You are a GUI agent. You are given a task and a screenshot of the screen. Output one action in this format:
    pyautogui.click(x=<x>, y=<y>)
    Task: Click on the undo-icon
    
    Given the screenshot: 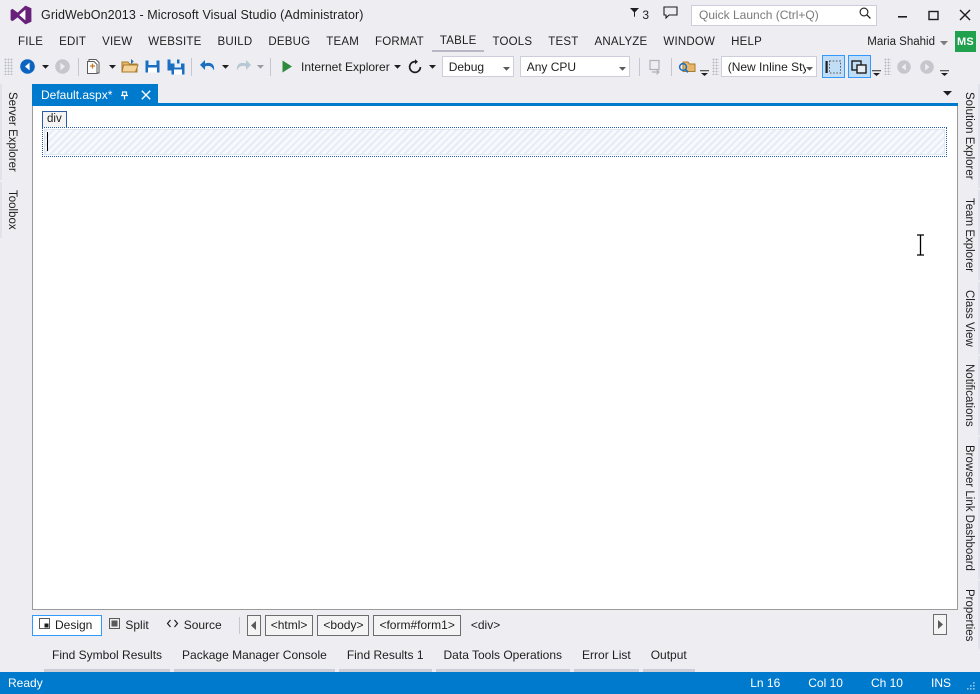 What is the action you would take?
    pyautogui.click(x=207, y=66)
    